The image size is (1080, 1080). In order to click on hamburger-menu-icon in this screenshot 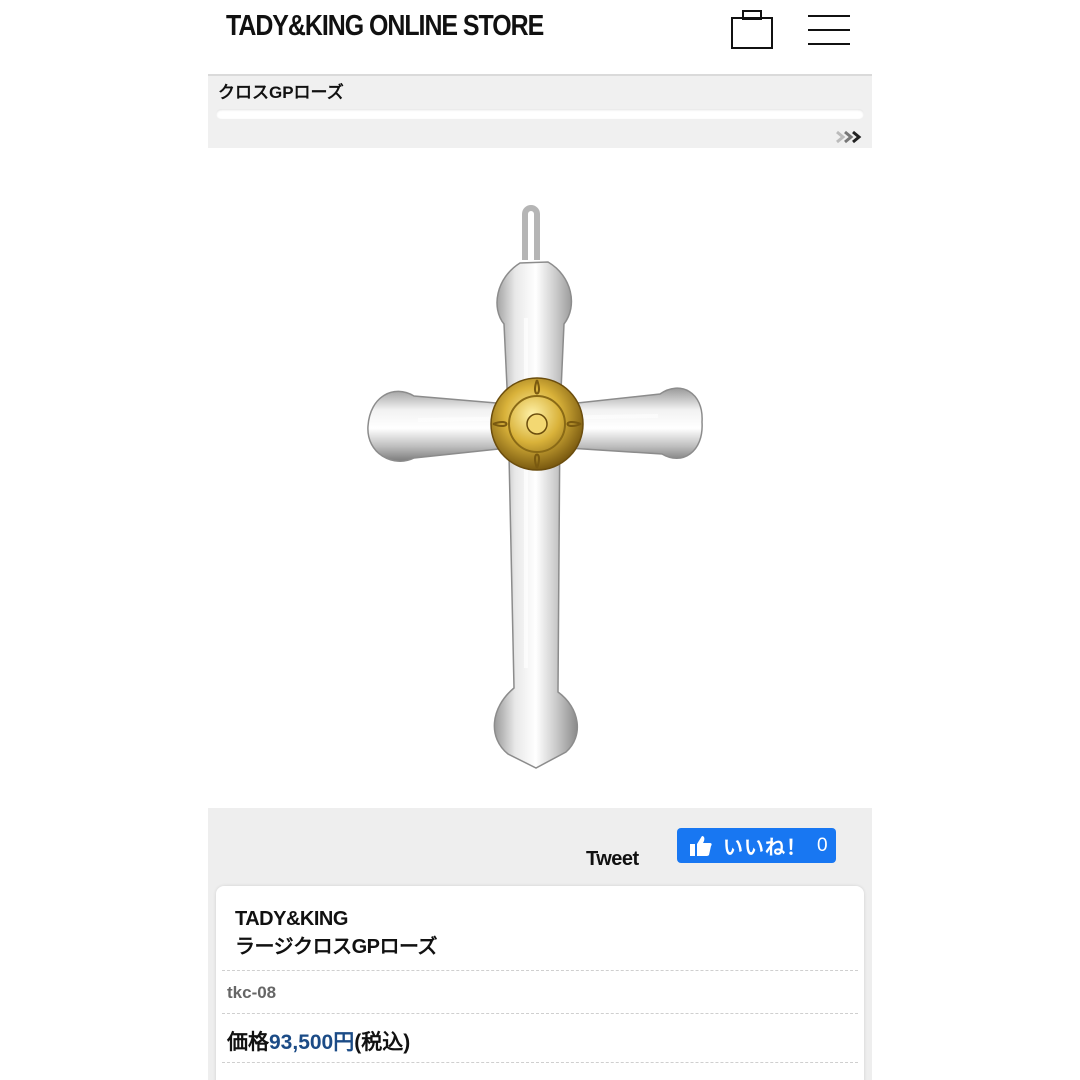, I will do `click(829, 30)`.